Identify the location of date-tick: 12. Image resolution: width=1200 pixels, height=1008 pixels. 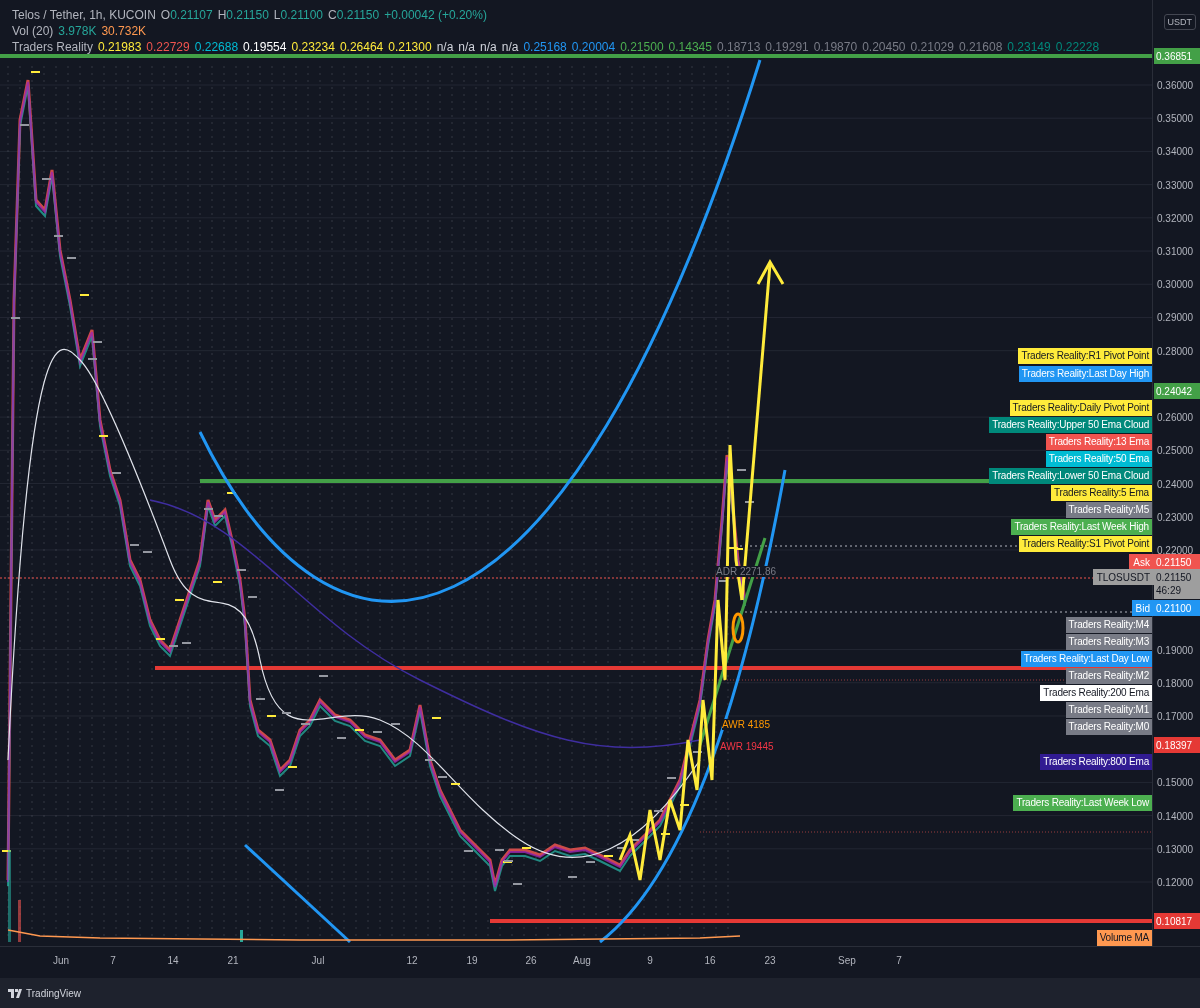
(412, 960).